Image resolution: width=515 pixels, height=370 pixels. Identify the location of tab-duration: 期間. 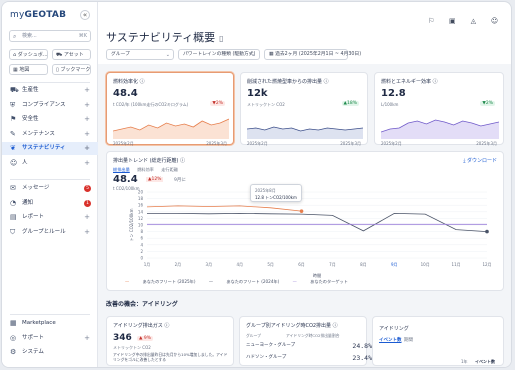
(408, 340).